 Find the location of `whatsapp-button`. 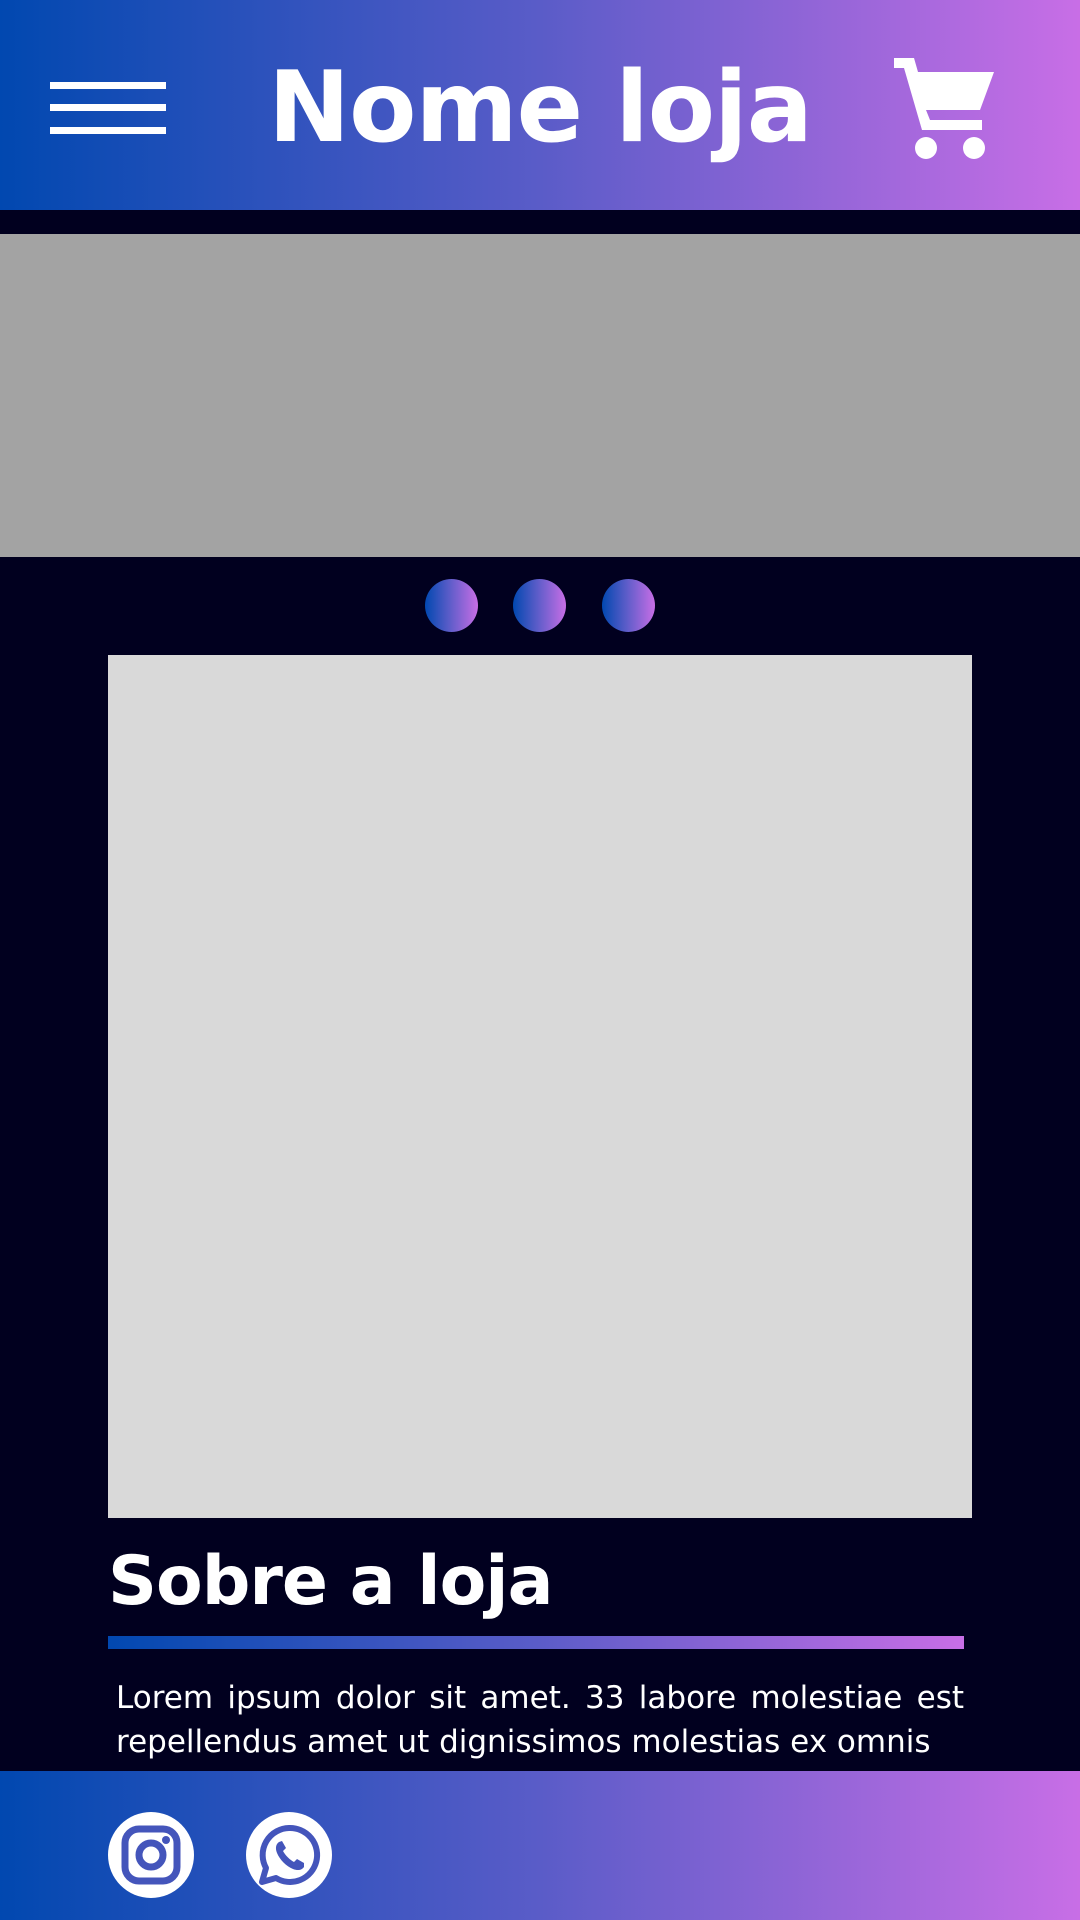

whatsapp-button is located at coordinates (289, 1855).